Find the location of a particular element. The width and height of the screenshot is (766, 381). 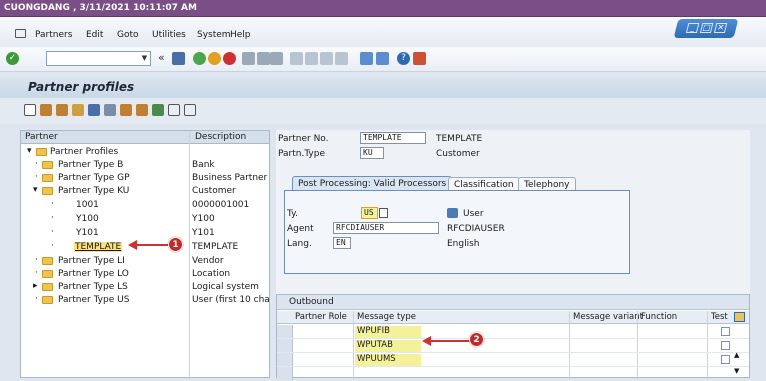

menu-edit: Edit is located at coordinates (94, 35).